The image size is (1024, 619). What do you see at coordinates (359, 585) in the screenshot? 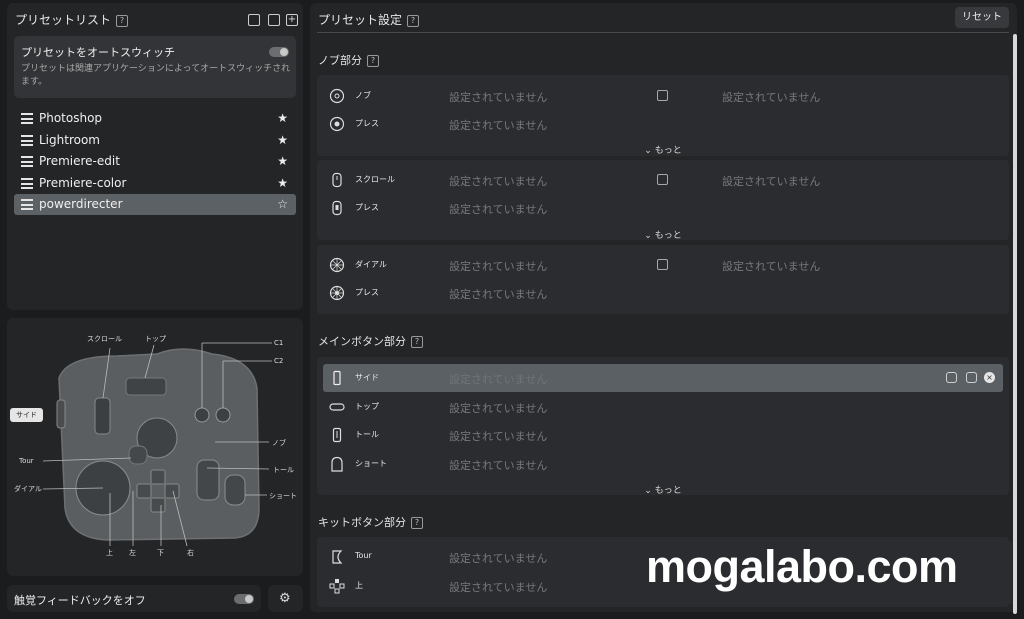
I see `row-label: 上` at bounding box center [359, 585].